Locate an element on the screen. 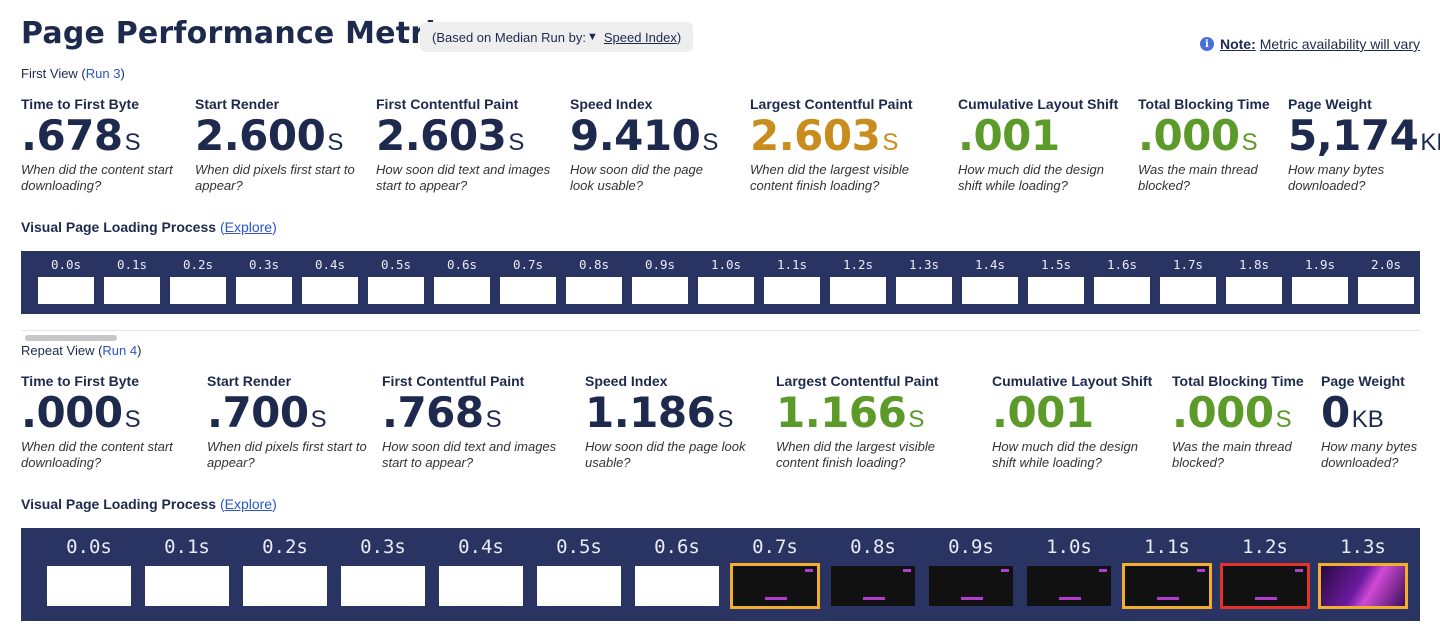 The height and width of the screenshot is (637, 1440). filmstrip-frame: 1.6s is located at coordinates (1122, 285).